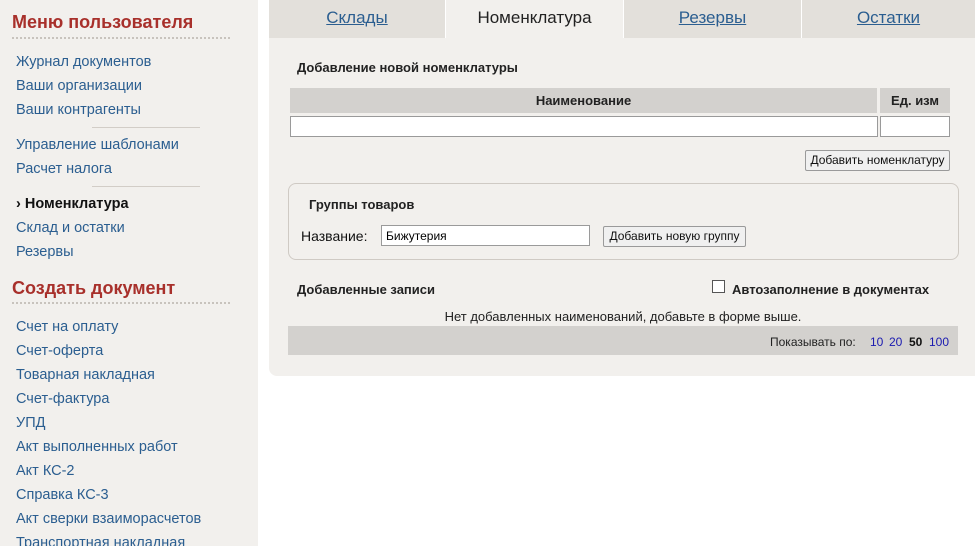 The width and height of the screenshot is (975, 546). What do you see at coordinates (623, 340) in the screenshot?
I see `pagination-bar: Показывать по: 10 20 50 100` at bounding box center [623, 340].